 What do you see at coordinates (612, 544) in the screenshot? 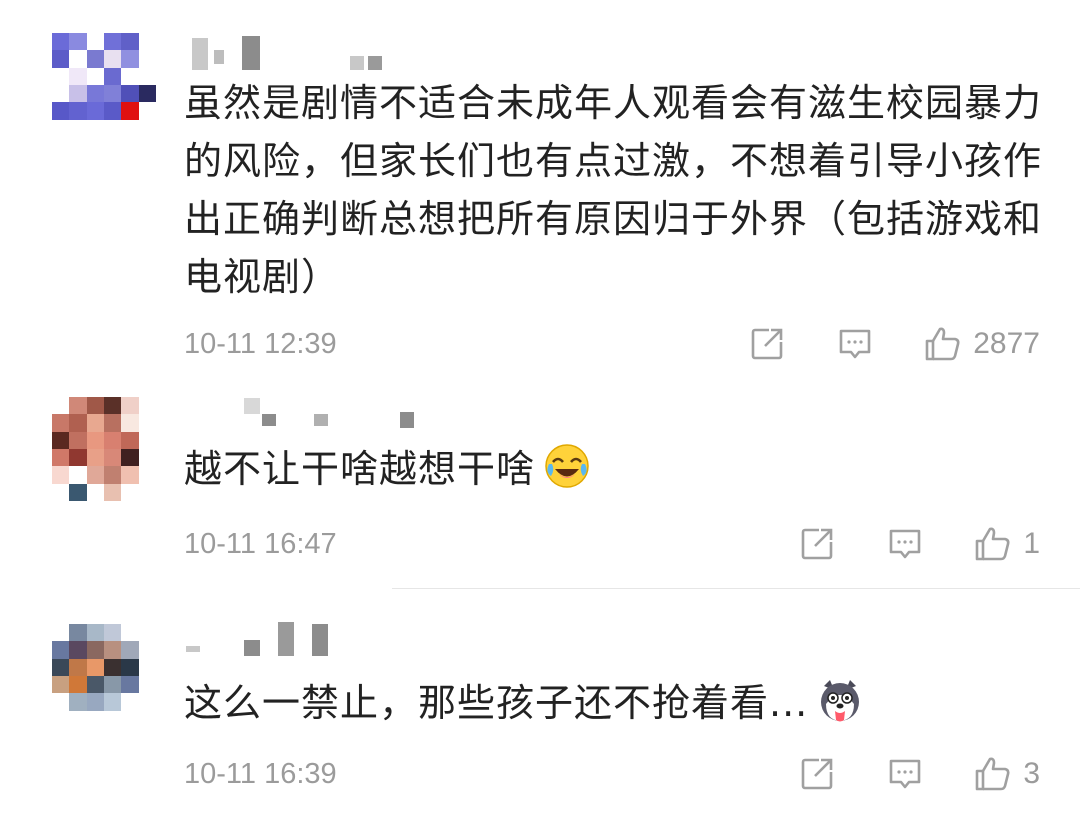
I see `comment-meta: 10-11 16:47 1` at bounding box center [612, 544].